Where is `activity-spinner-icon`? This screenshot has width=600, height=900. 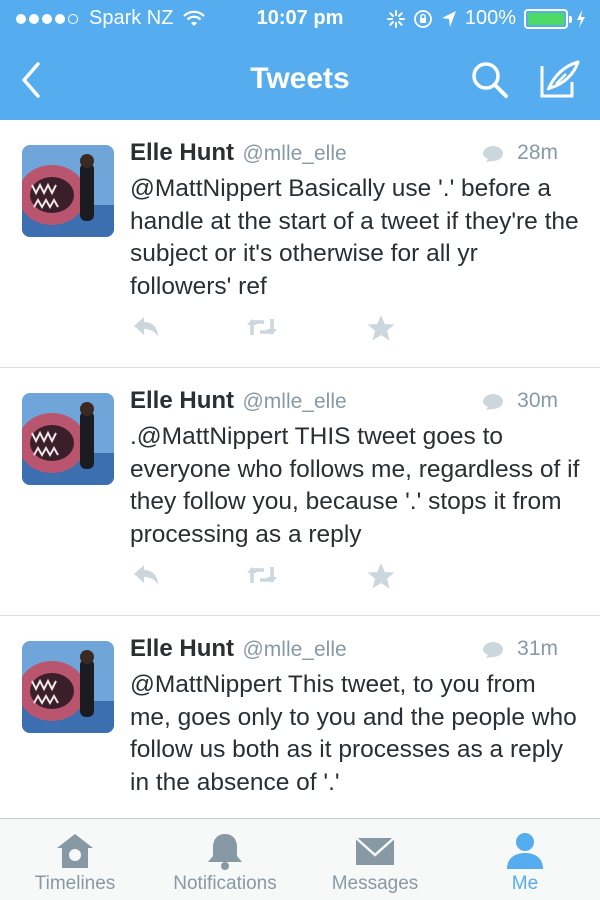 activity-spinner-icon is located at coordinates (395, 18).